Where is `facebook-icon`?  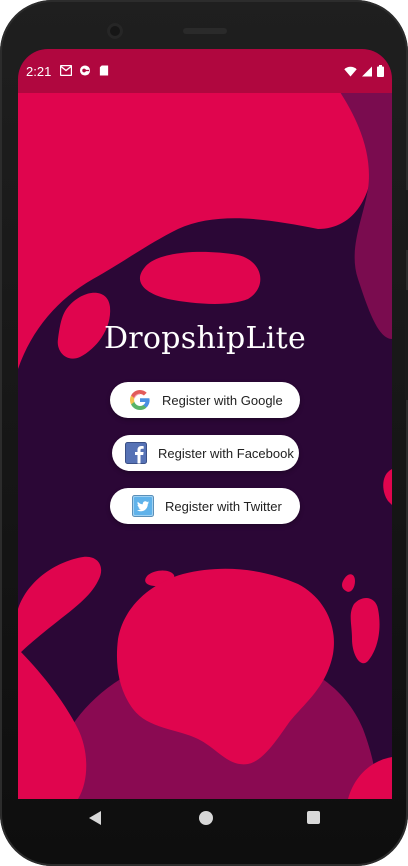
facebook-icon is located at coordinates (136, 453).